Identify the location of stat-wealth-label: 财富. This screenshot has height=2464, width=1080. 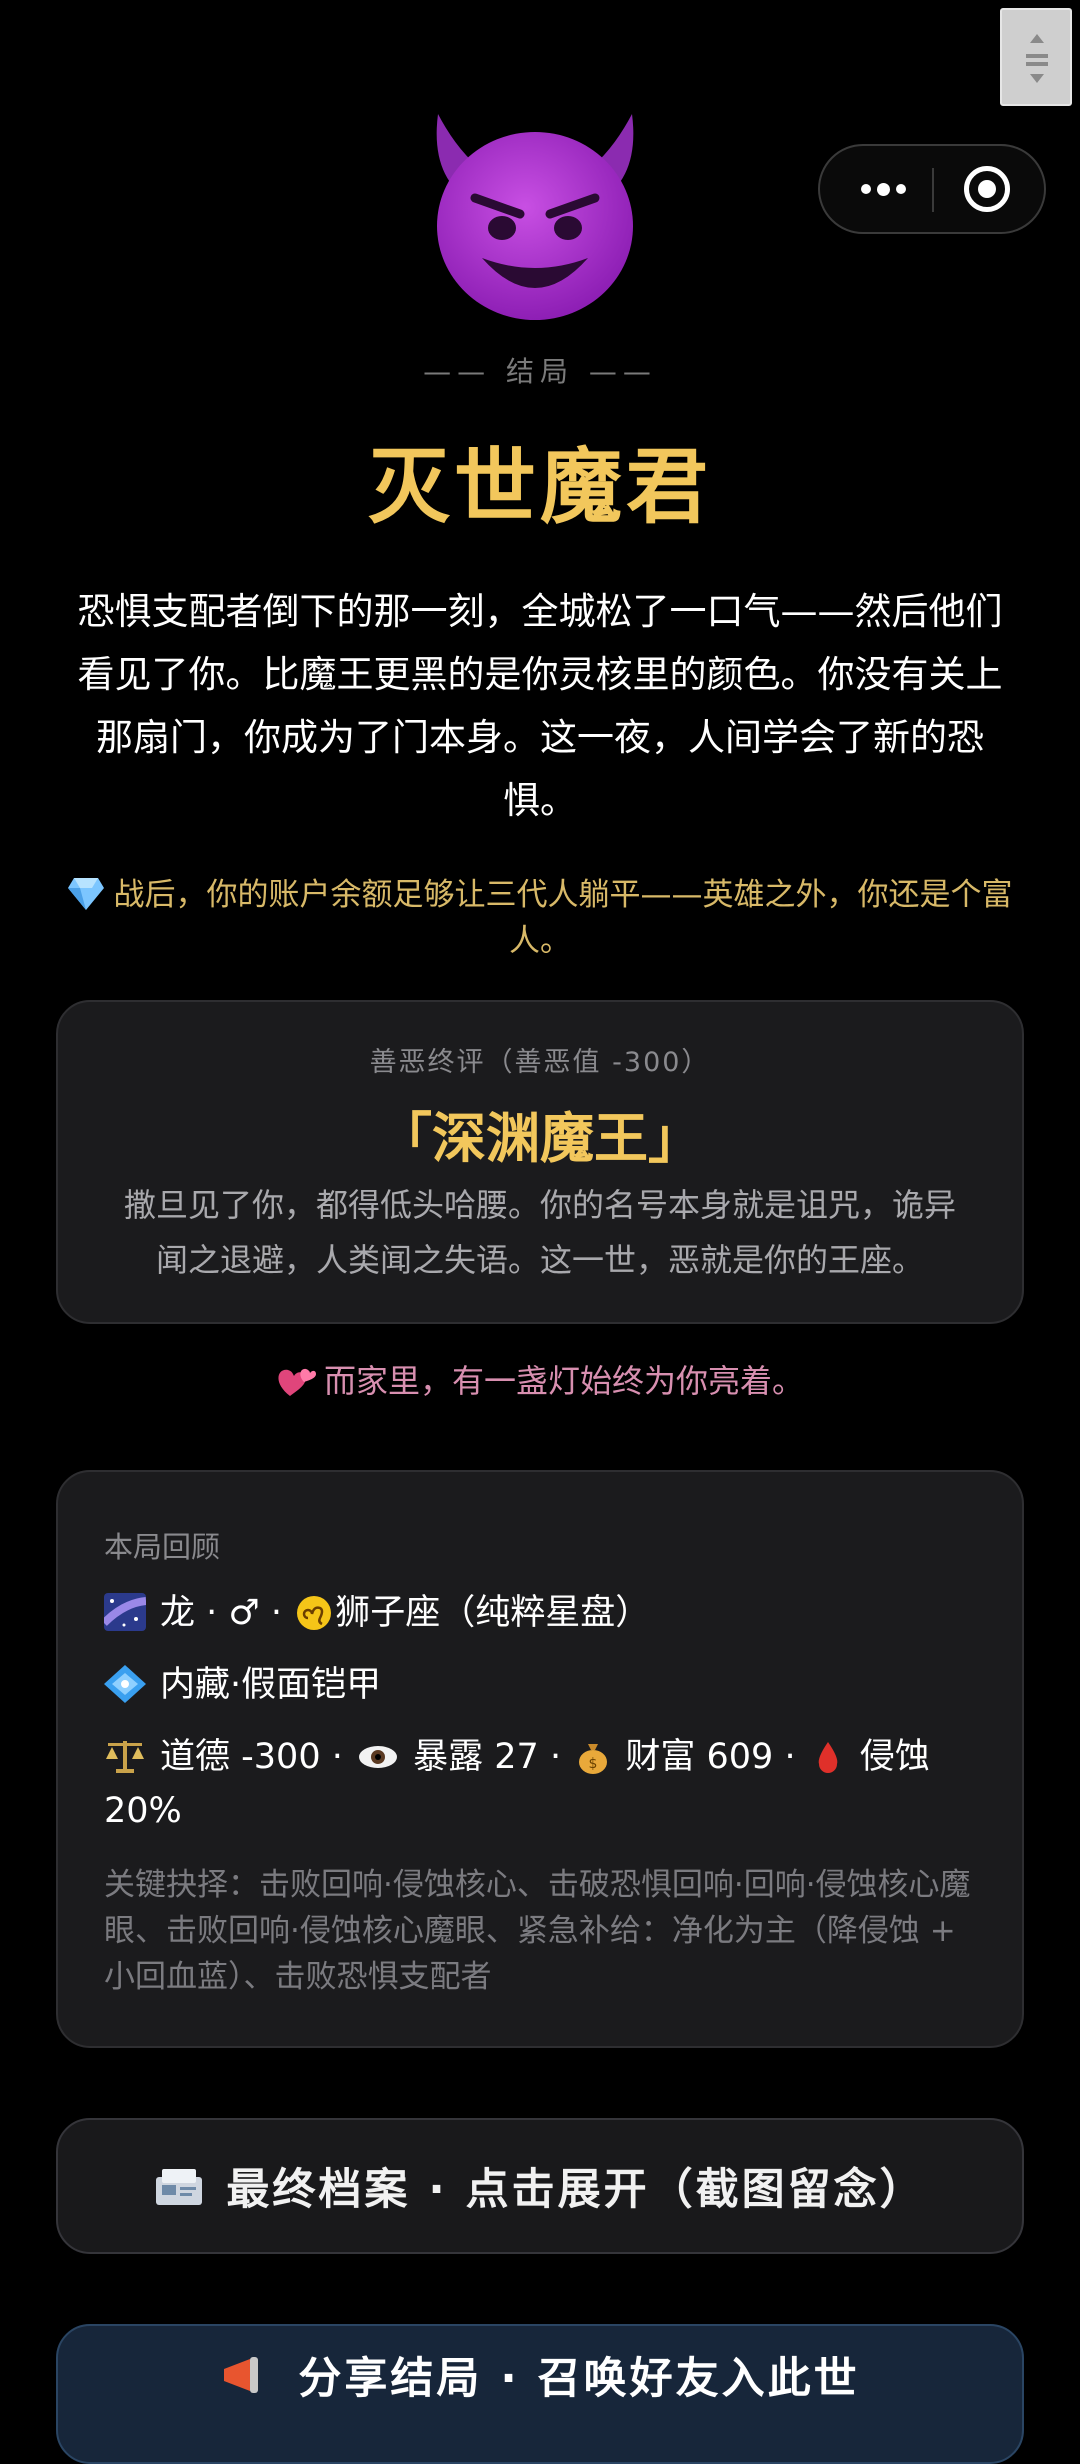
(660, 1757).